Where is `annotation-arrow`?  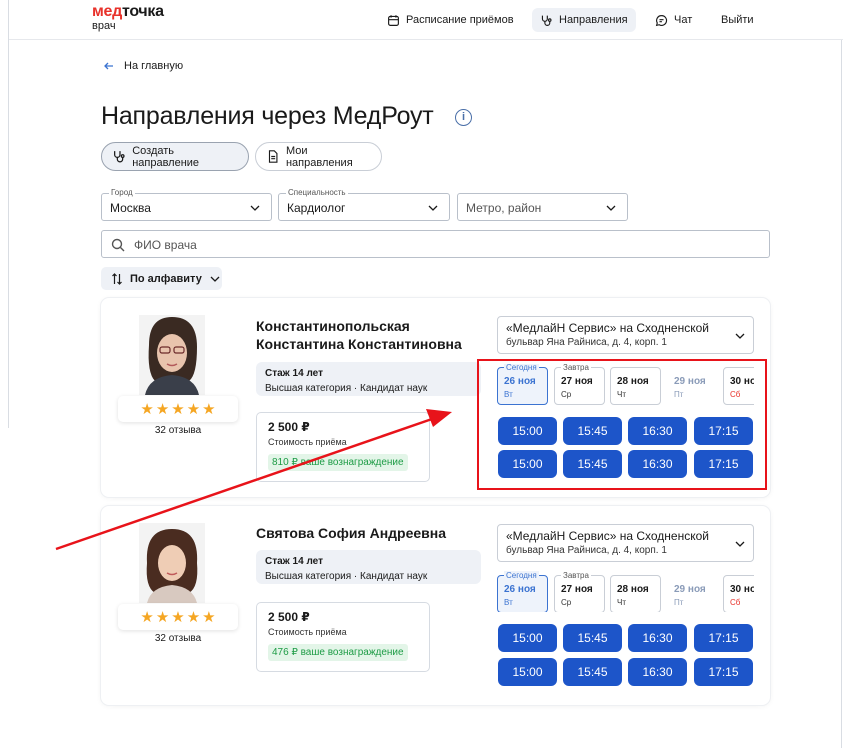 annotation-arrow is located at coordinates (253, 480).